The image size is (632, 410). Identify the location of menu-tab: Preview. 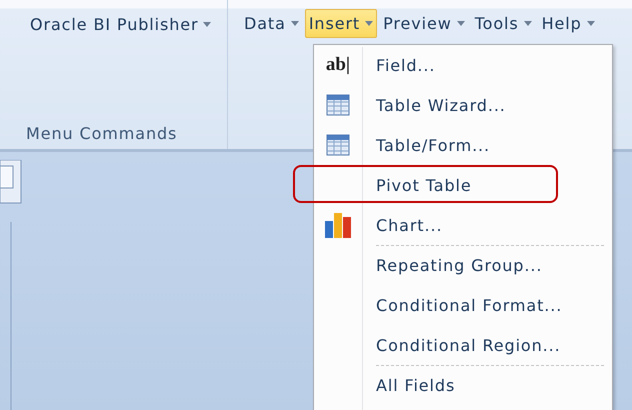
(424, 23).